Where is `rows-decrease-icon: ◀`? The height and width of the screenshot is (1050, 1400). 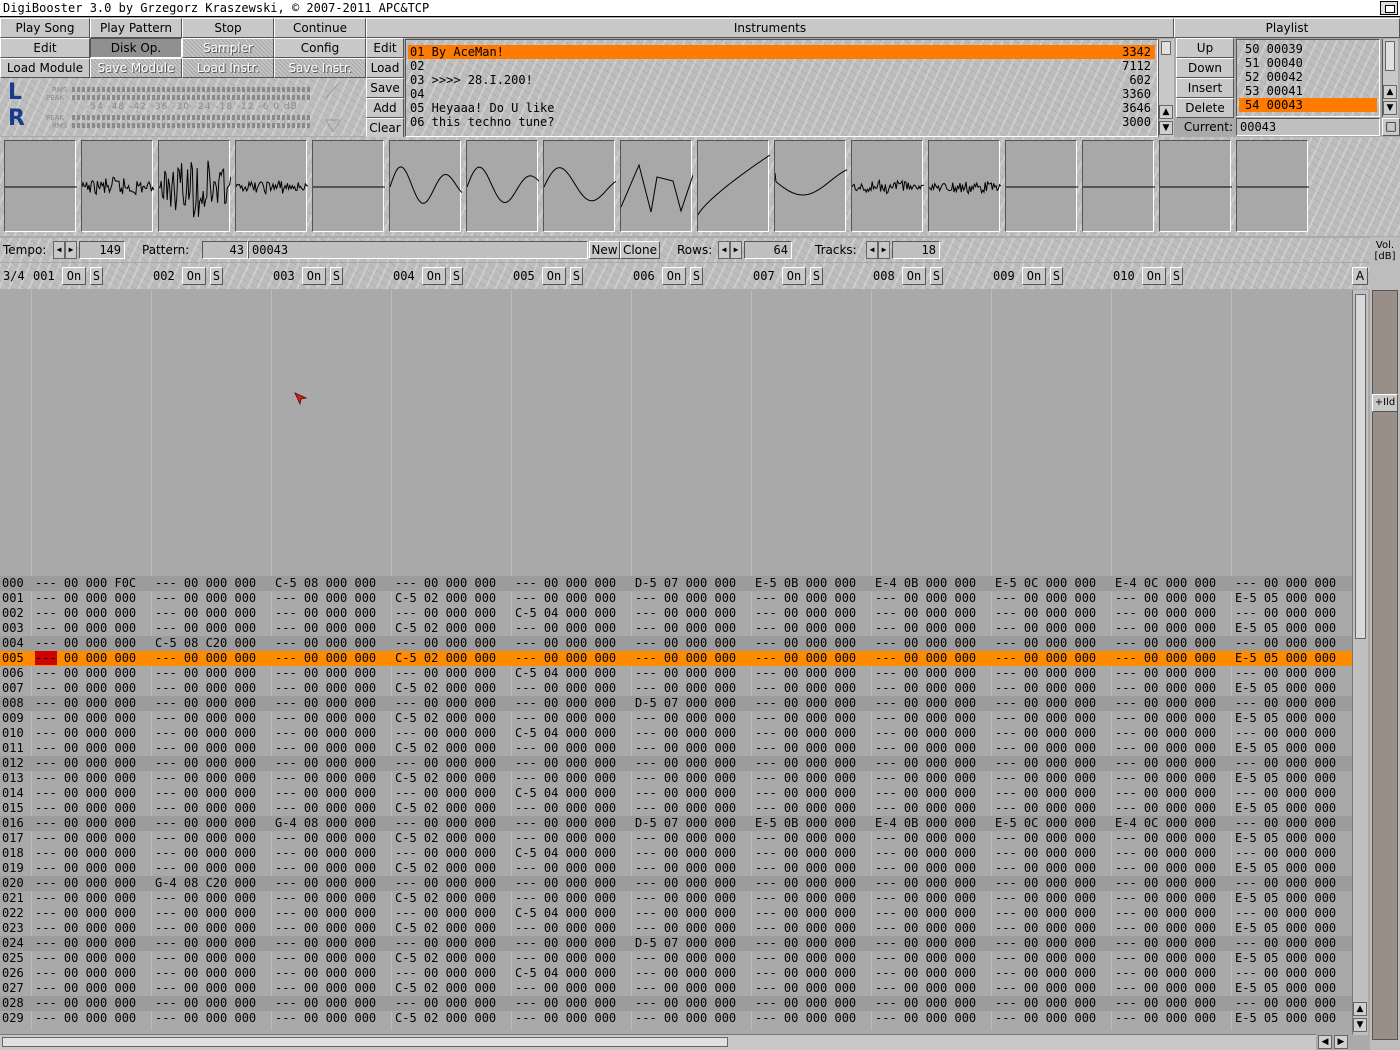 rows-decrease-icon: ◀ is located at coordinates (724, 250).